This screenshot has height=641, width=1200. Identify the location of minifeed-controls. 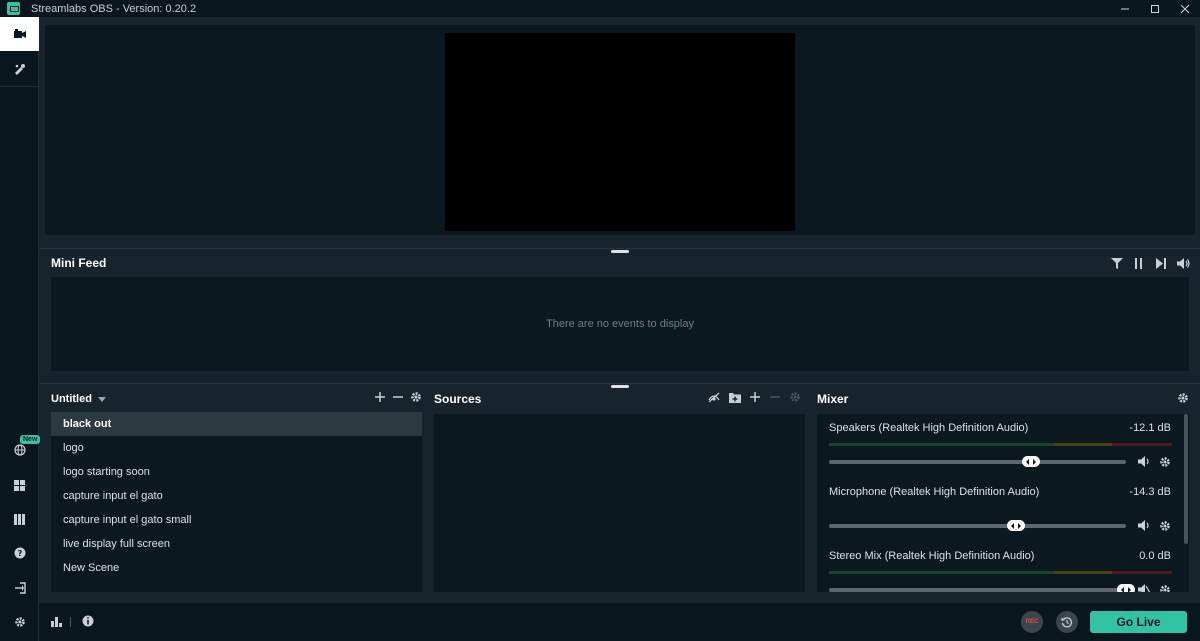
(1150, 263).